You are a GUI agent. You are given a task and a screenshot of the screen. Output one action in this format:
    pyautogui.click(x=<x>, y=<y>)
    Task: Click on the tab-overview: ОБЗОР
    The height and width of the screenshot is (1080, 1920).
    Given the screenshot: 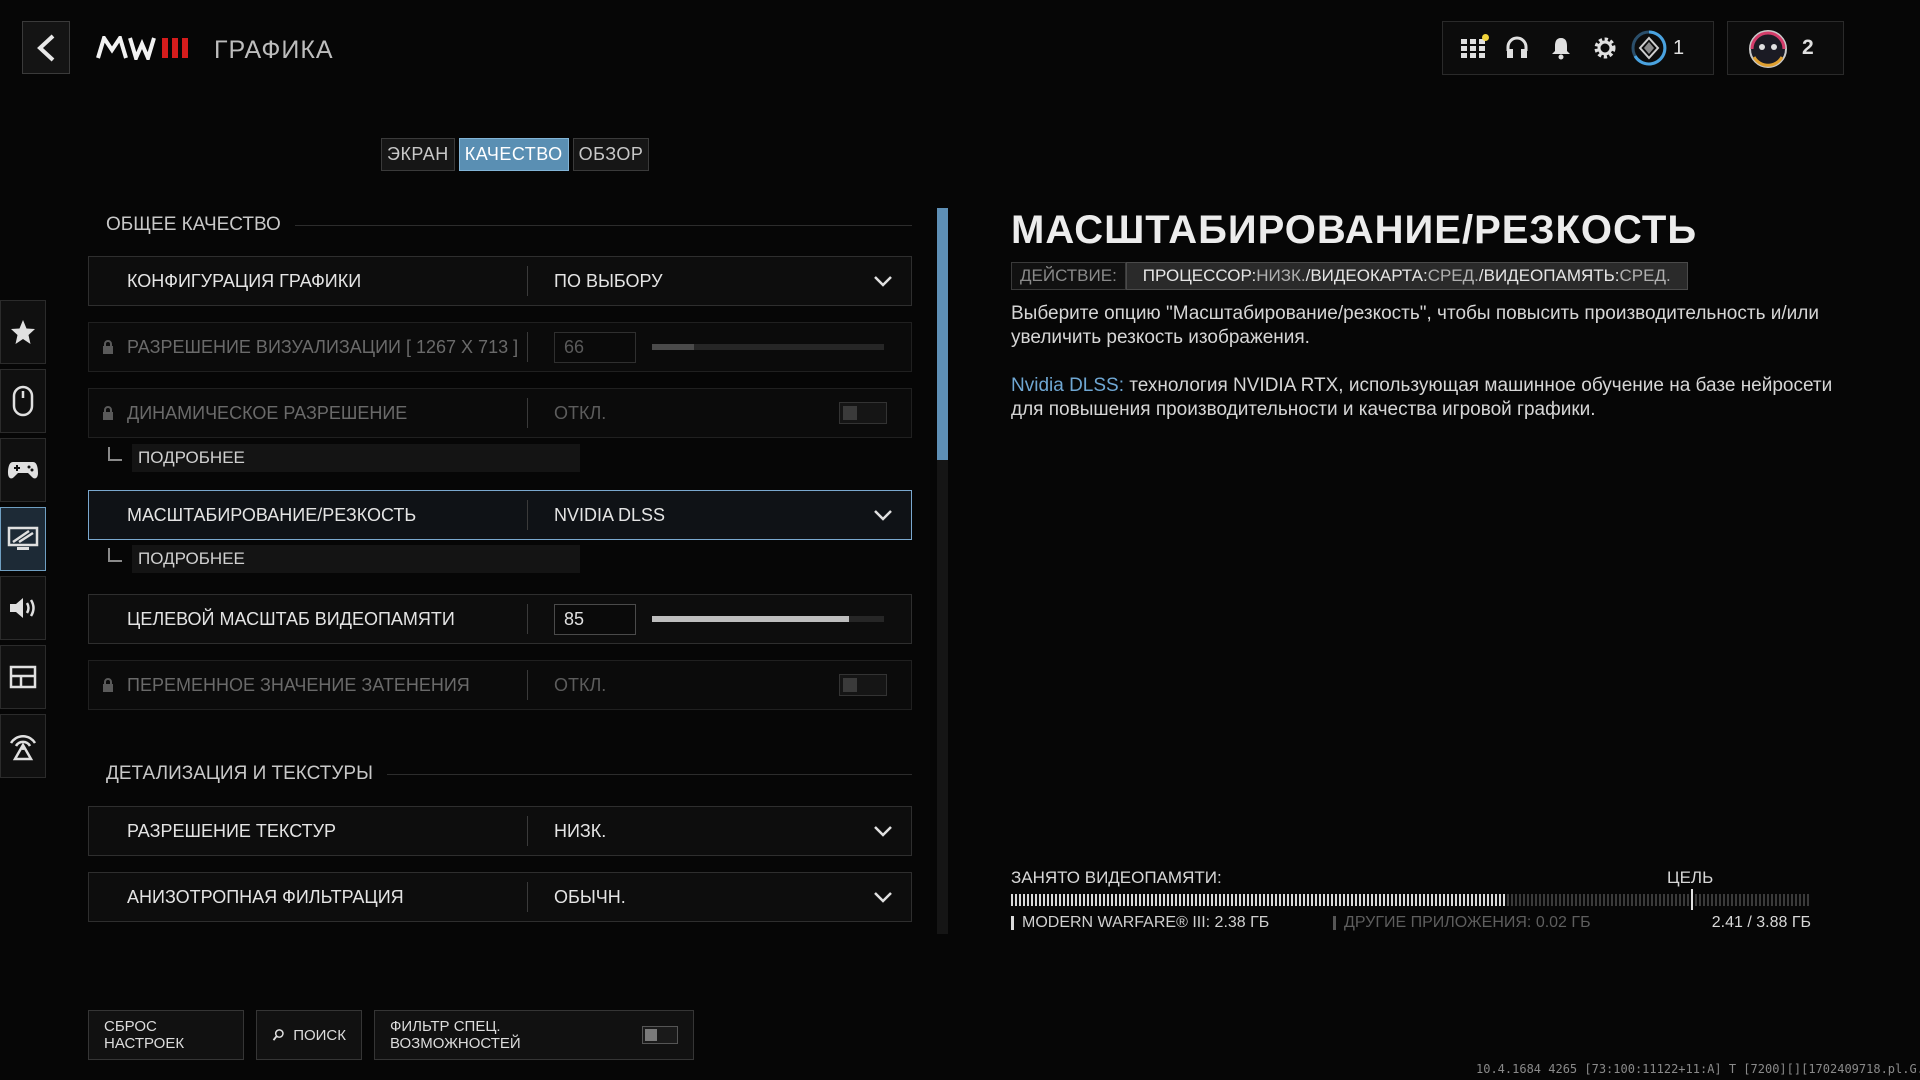 What is the action you would take?
    pyautogui.click(x=611, y=154)
    